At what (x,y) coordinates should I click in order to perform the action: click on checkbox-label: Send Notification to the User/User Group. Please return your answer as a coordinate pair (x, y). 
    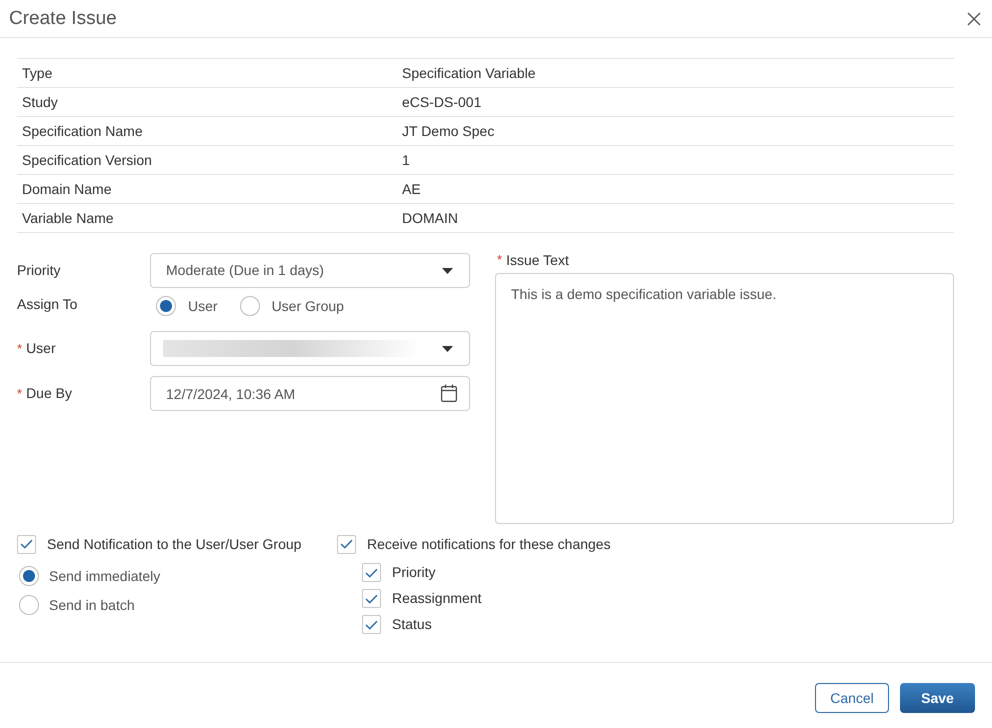
    Looking at the image, I should click on (174, 544).